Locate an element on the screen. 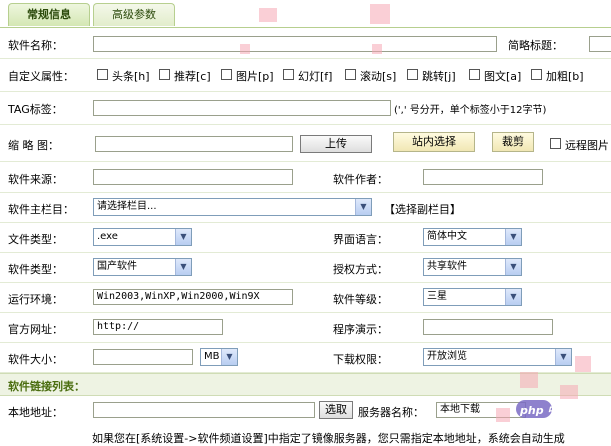  attr-scroll-label: 滚动[s] is located at coordinates (378, 76).